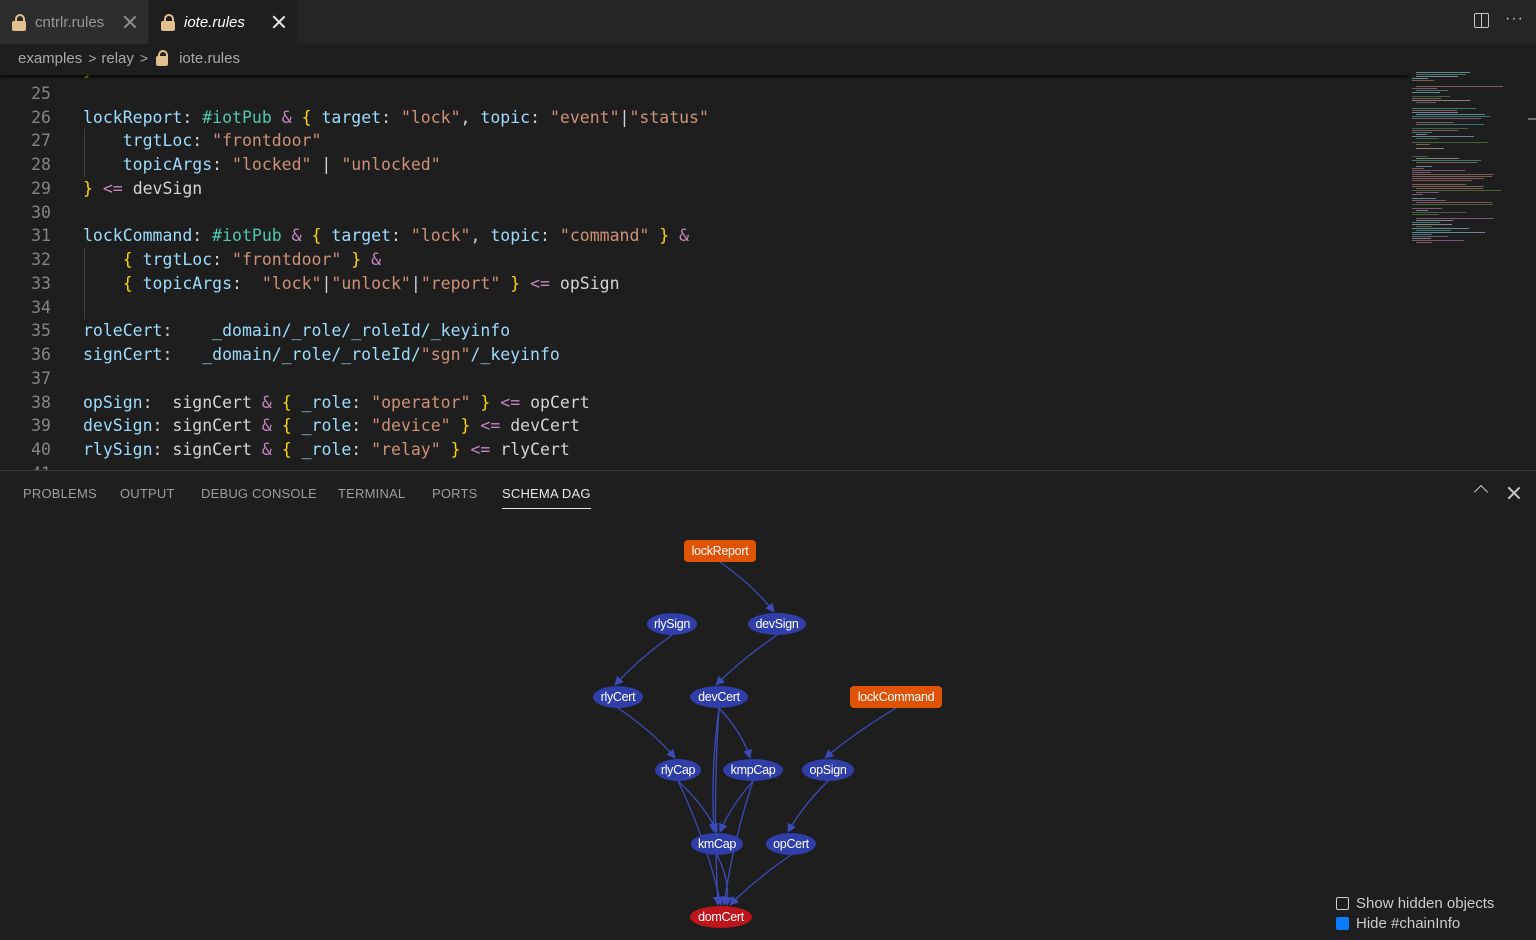 The height and width of the screenshot is (940, 1536). Describe the element at coordinates (808, 806) in the screenshot. I see `dag-edge-opSign-opCert` at that location.